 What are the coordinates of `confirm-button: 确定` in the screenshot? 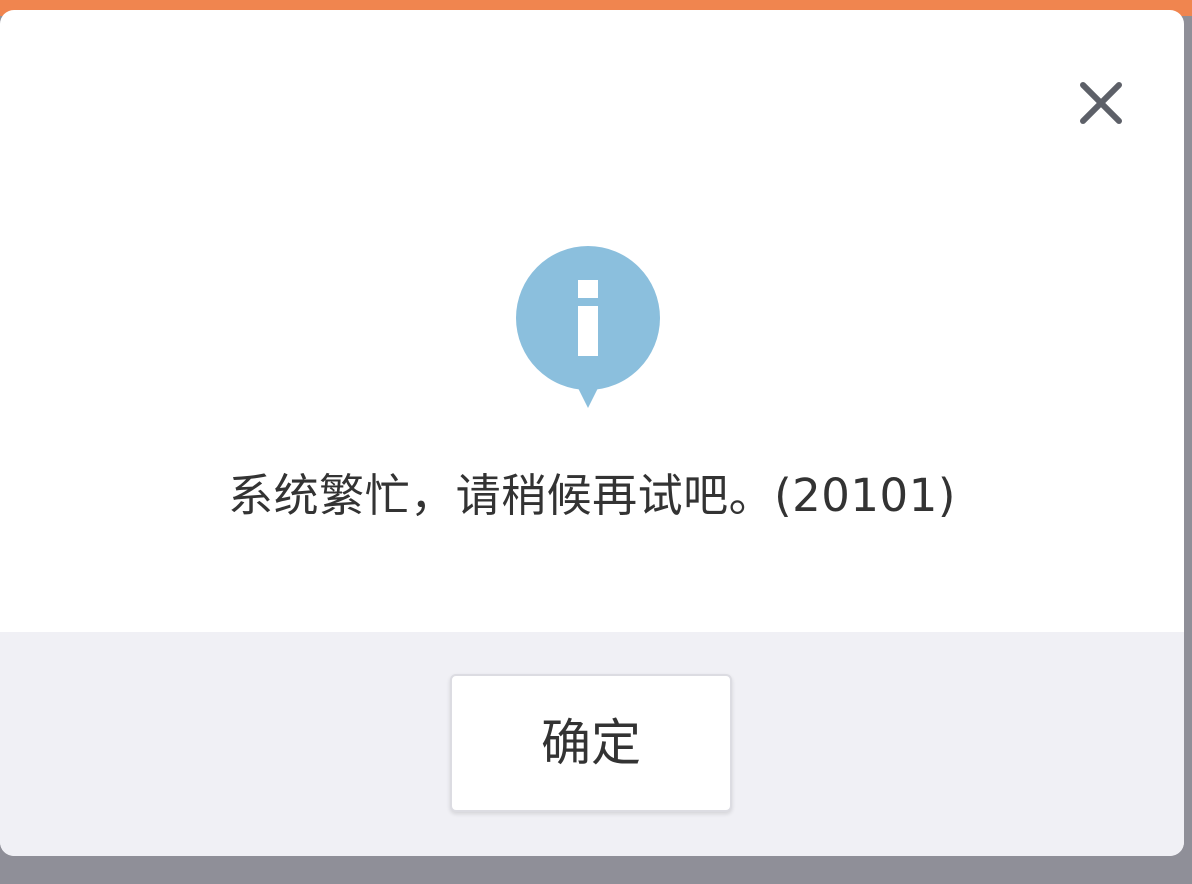 It's located at (591, 743).